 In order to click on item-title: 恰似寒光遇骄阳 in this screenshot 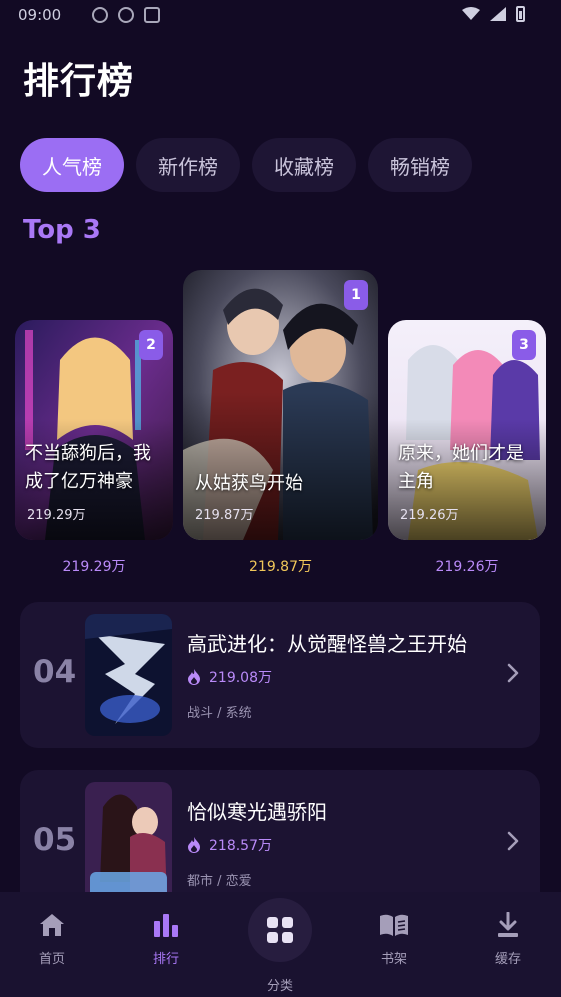, I will do `click(257, 812)`.